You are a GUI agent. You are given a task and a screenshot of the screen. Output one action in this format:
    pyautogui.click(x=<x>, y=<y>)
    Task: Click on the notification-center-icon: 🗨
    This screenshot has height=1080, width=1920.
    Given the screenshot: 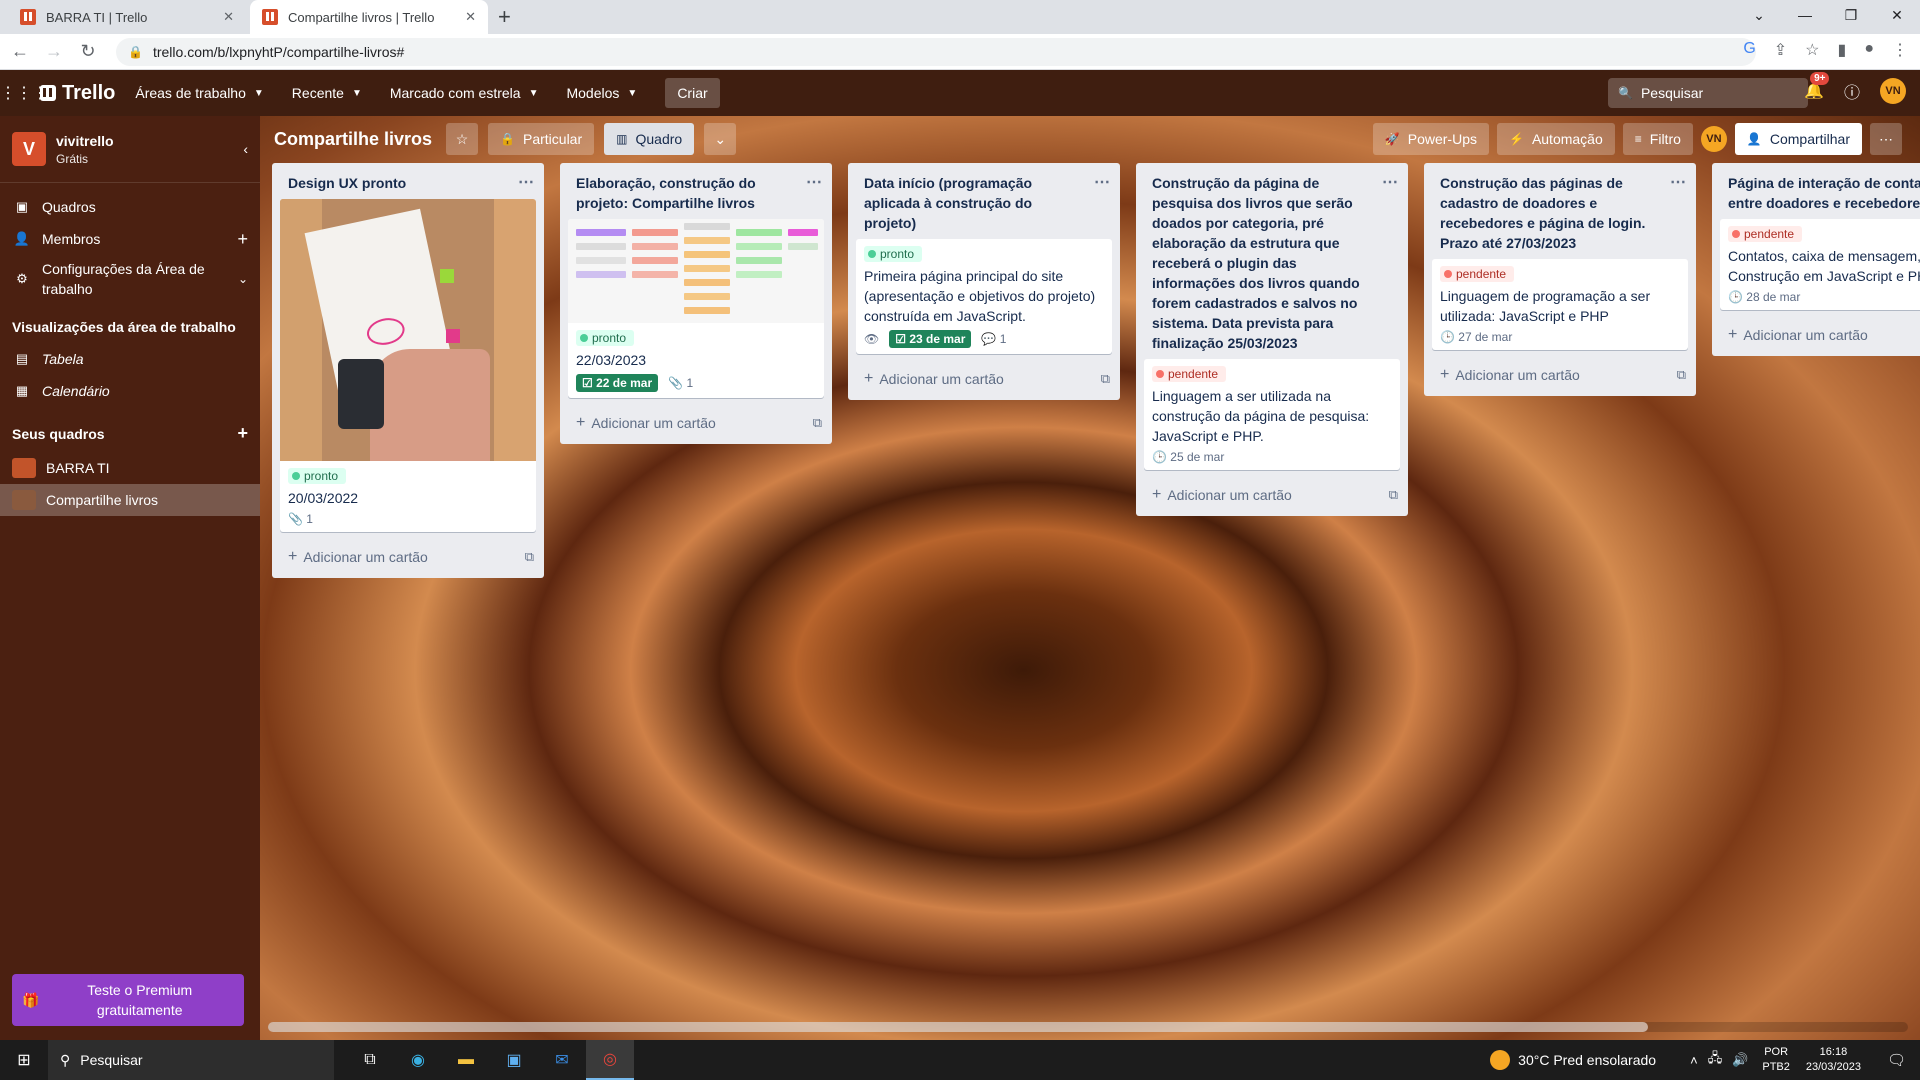 What is the action you would take?
    pyautogui.click(x=1896, y=1060)
    